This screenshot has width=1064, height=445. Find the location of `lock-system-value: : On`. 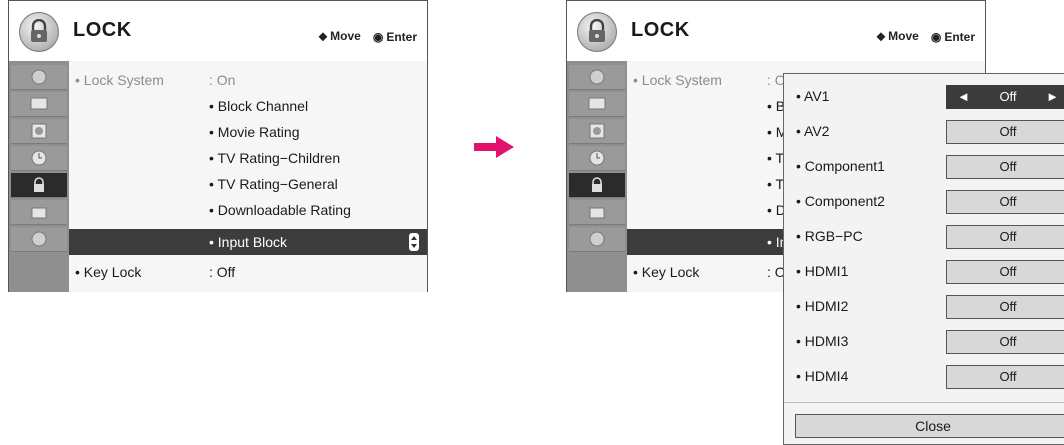

lock-system-value: : On is located at coordinates (222, 80).